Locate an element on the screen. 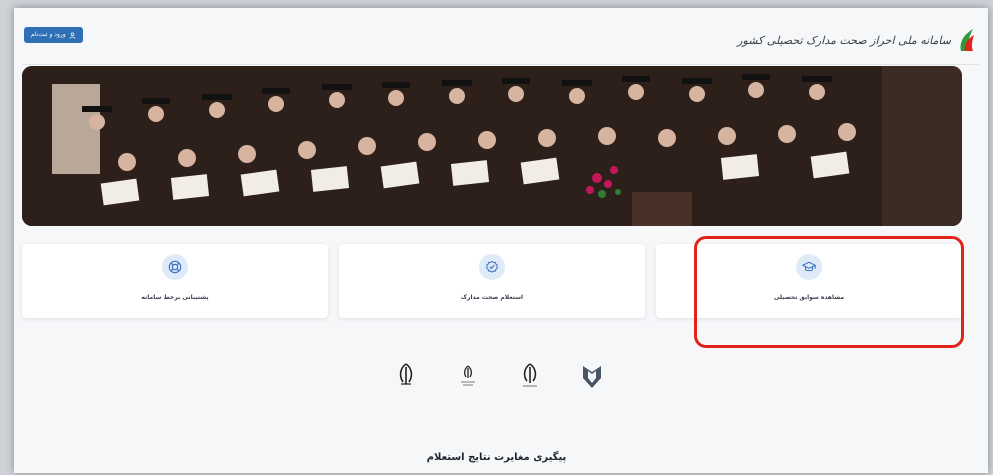  highlight-annotation is located at coordinates (829, 292).